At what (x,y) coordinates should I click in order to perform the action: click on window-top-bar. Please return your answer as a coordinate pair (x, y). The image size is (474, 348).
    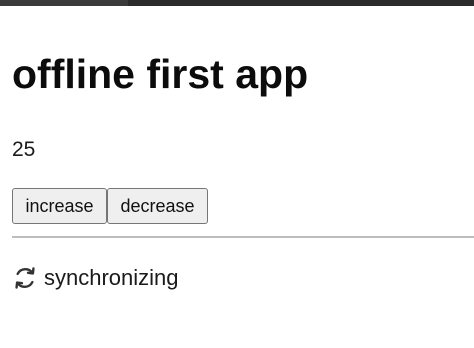
    Looking at the image, I should click on (237, 3).